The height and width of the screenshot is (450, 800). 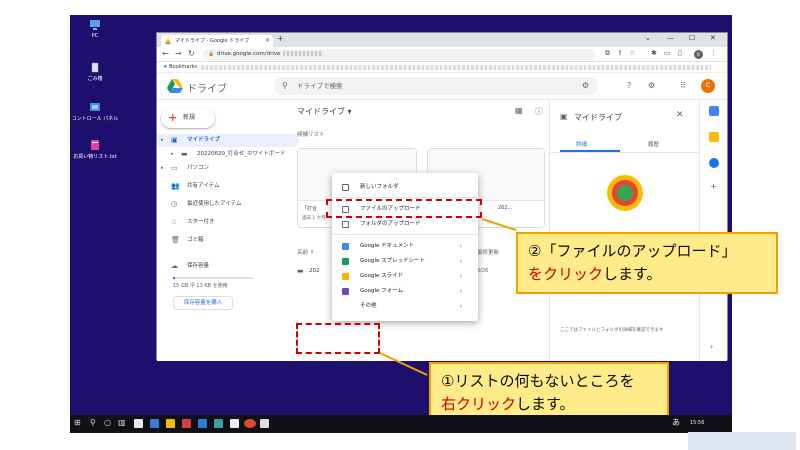 I want to click on menu-item-more: その他 ›, so click(x=405, y=306).